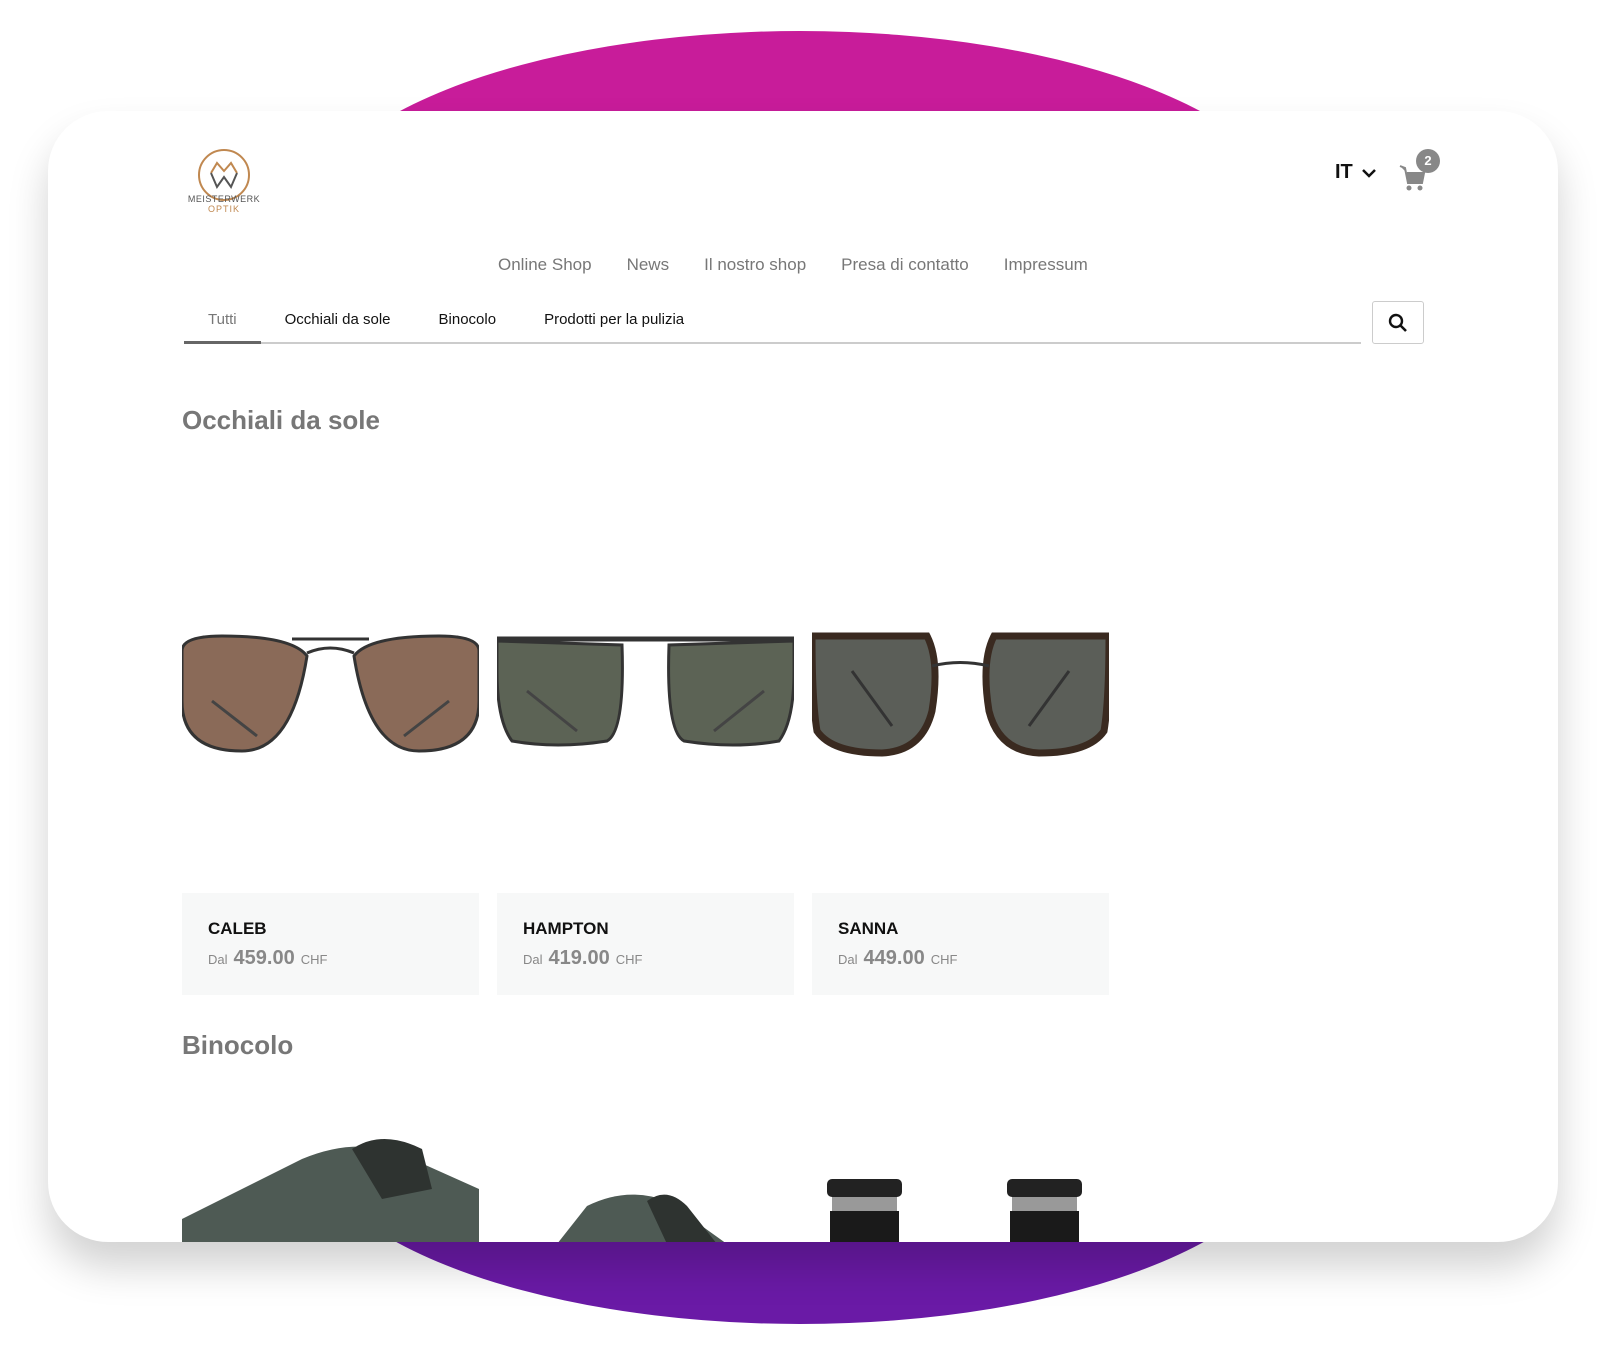 This screenshot has width=1601, height=1348. What do you see at coordinates (1344, 172) in the screenshot?
I see `language-label: IT` at bounding box center [1344, 172].